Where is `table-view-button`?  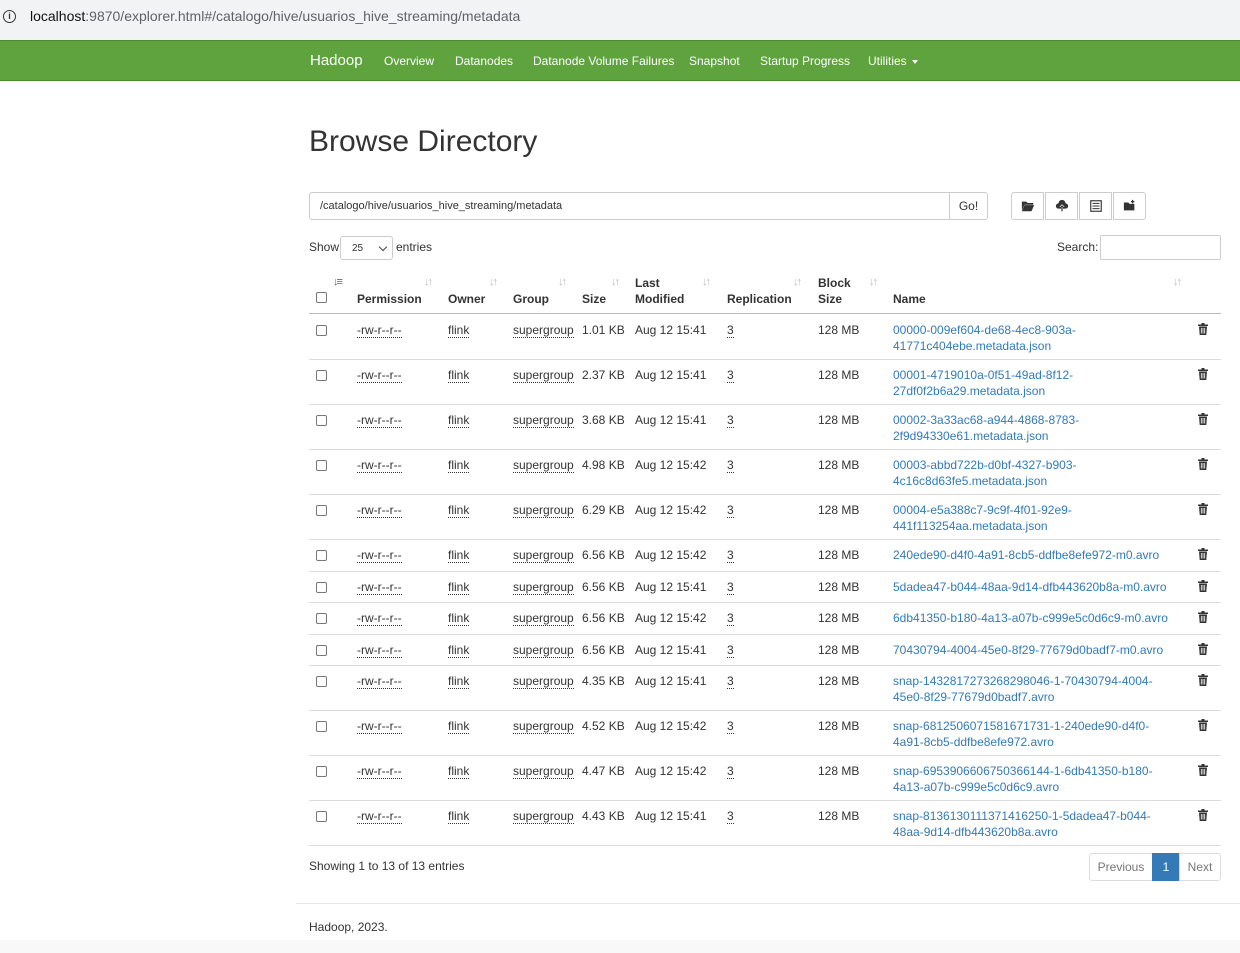
table-view-button is located at coordinates (1095, 206).